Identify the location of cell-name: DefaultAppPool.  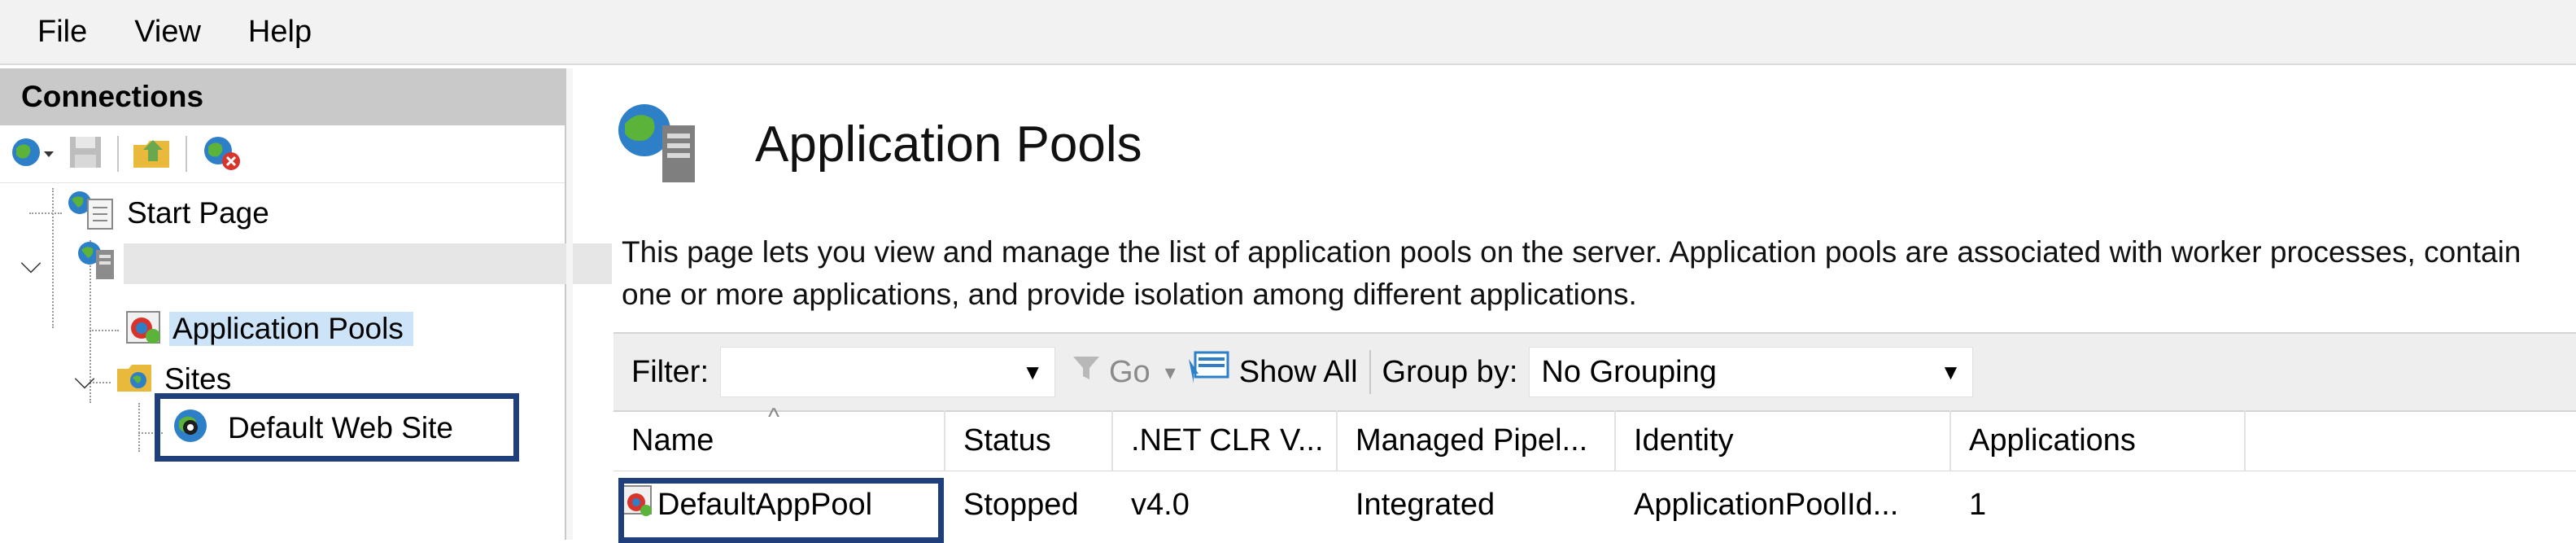
(779, 507).